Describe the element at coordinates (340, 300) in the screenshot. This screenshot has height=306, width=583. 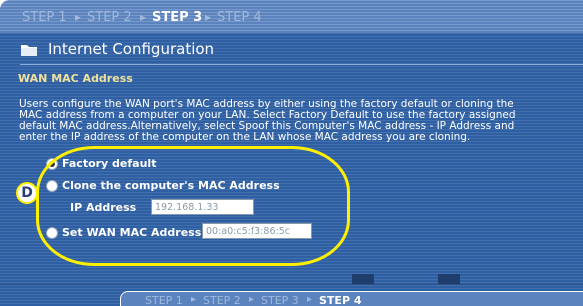
I see `preview-step-4: STEP 4` at that location.